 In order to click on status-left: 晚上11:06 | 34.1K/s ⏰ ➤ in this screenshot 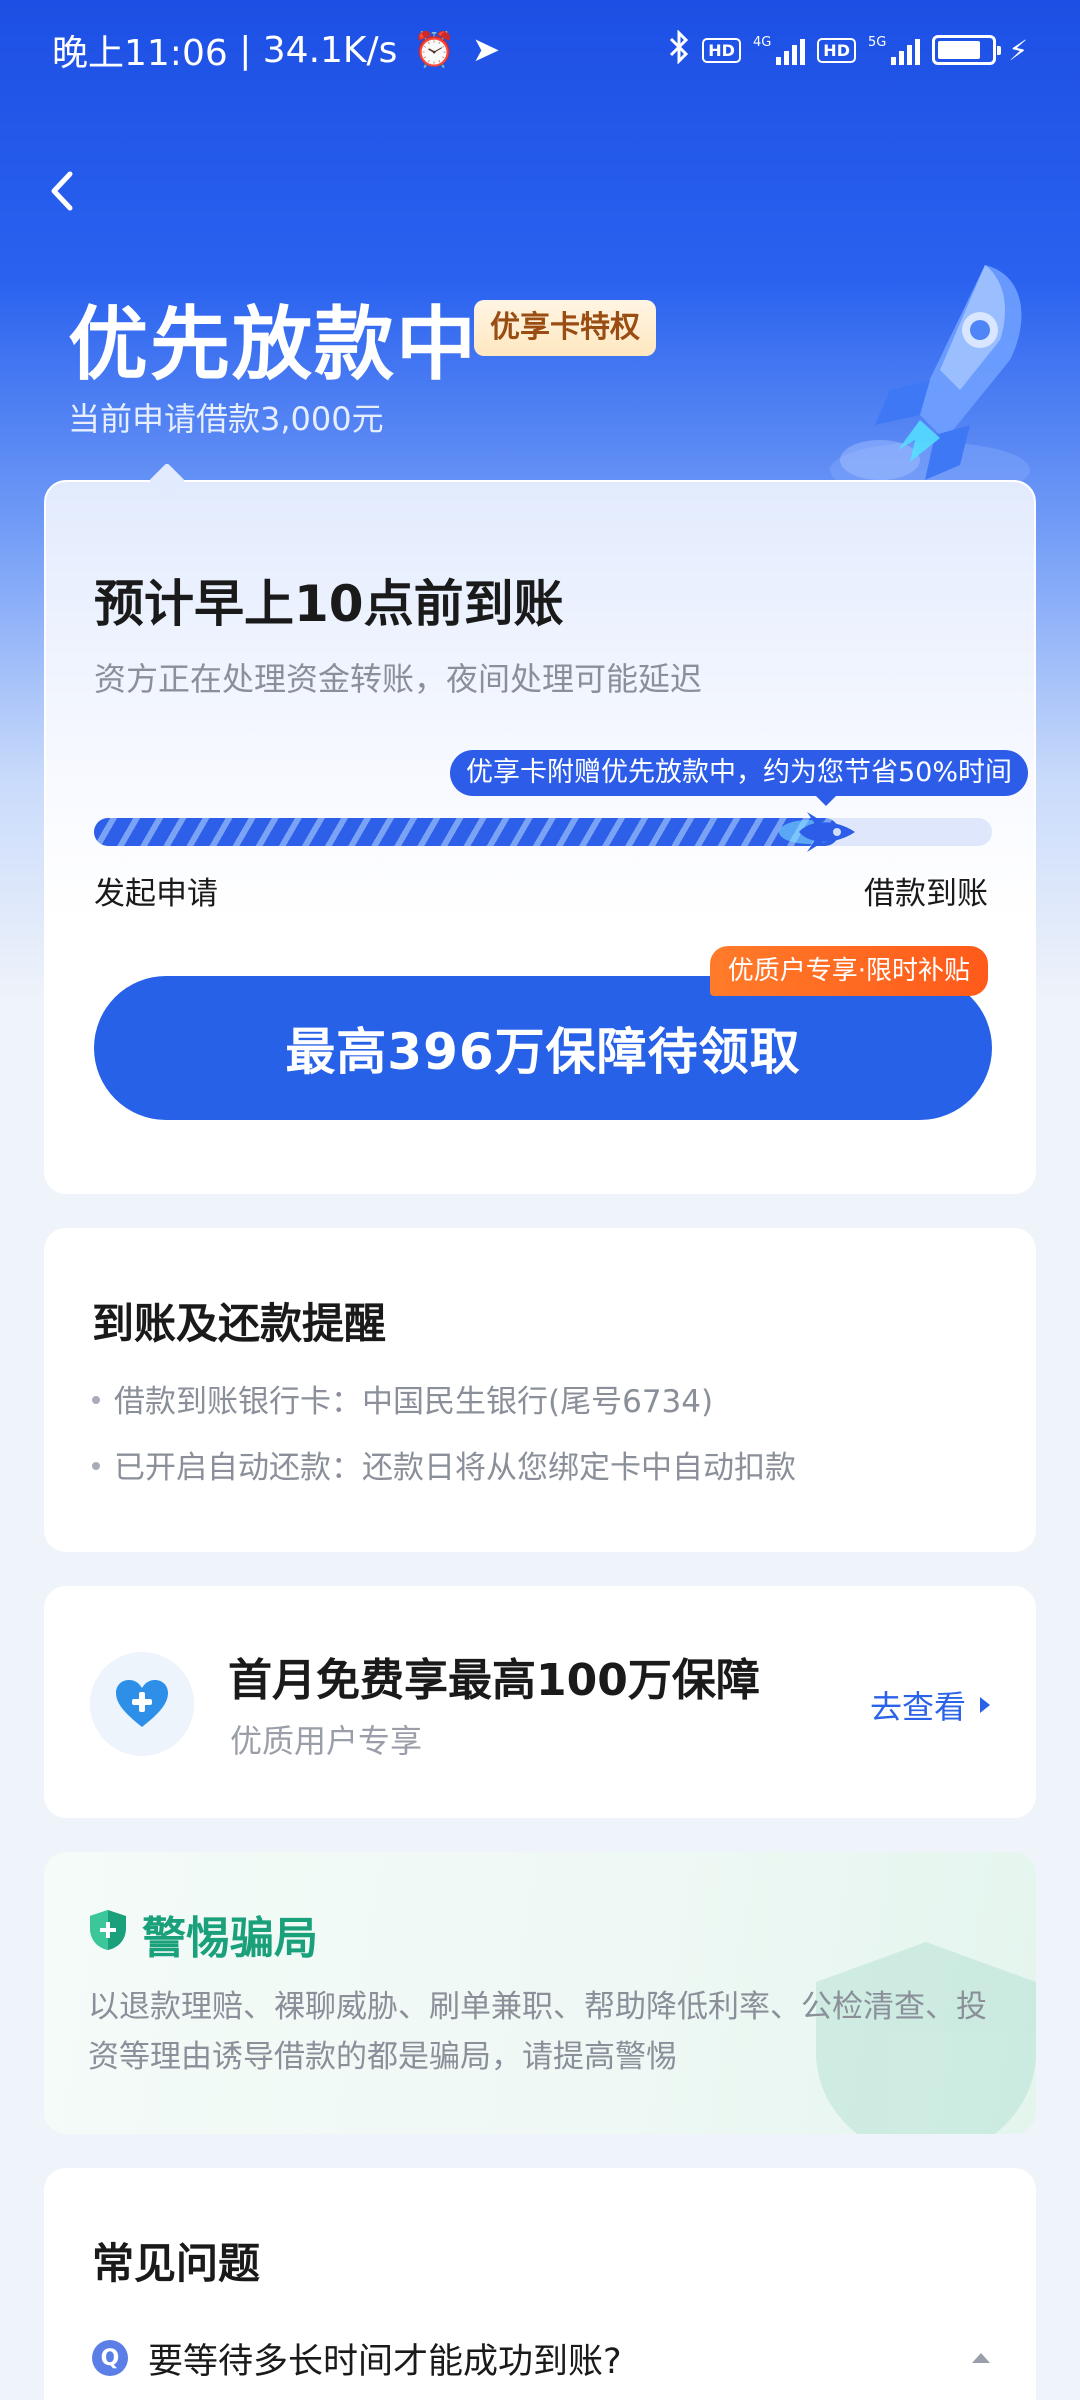, I will do `click(276, 50)`.